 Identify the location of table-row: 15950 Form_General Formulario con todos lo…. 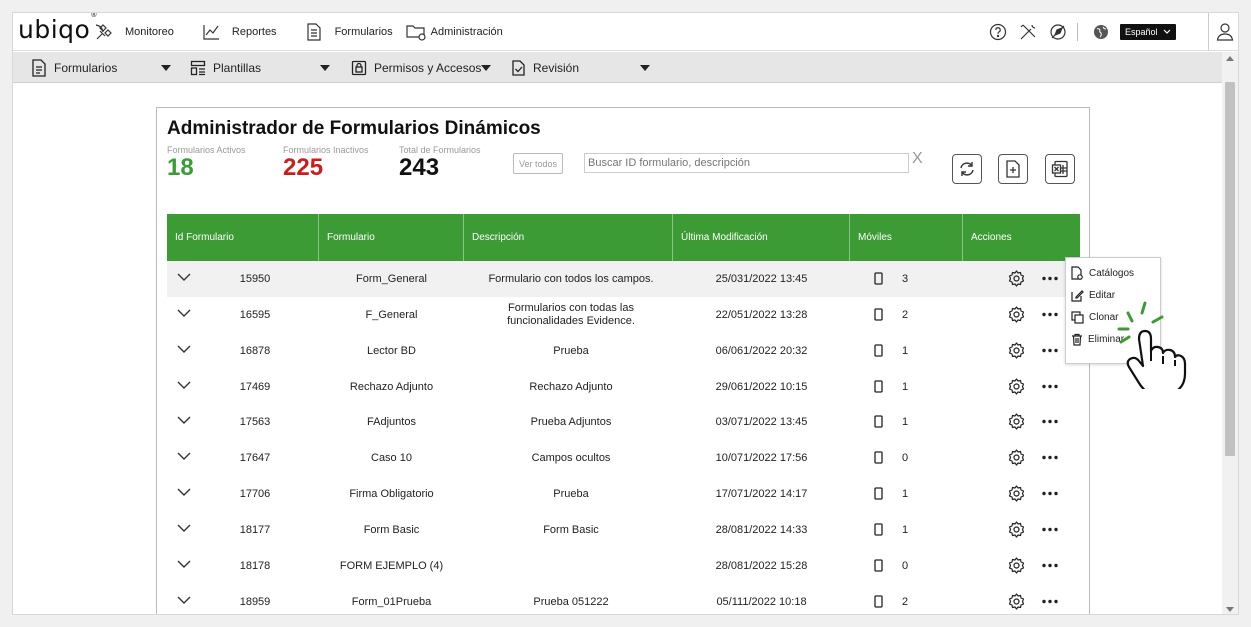
(623, 279).